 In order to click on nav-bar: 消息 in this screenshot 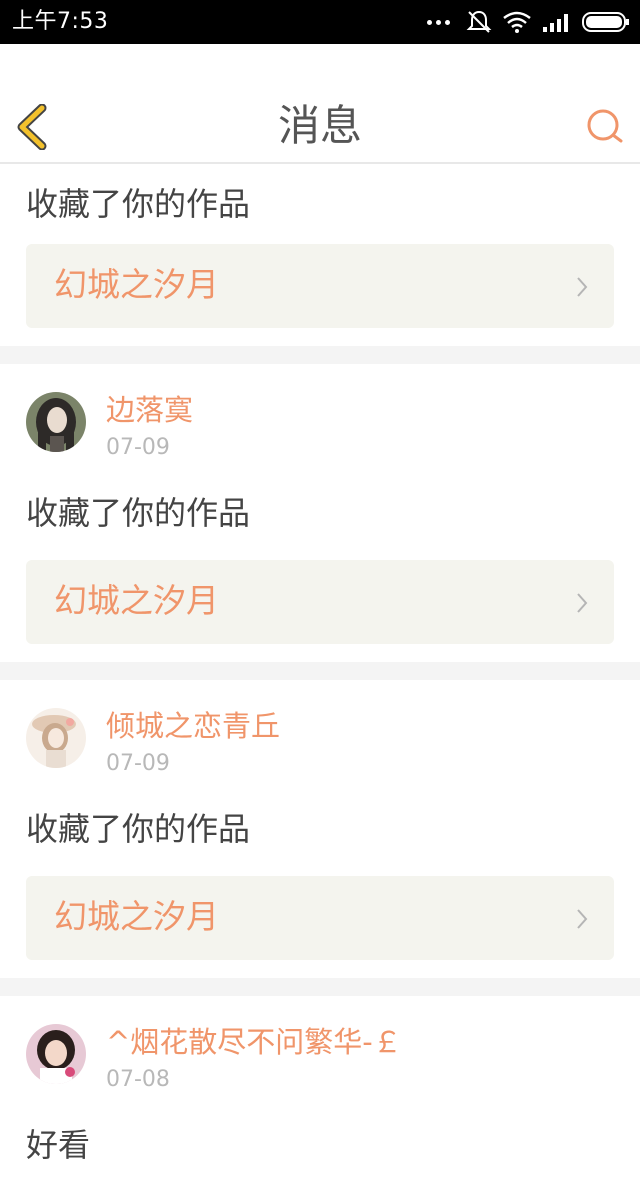, I will do `click(320, 104)`.